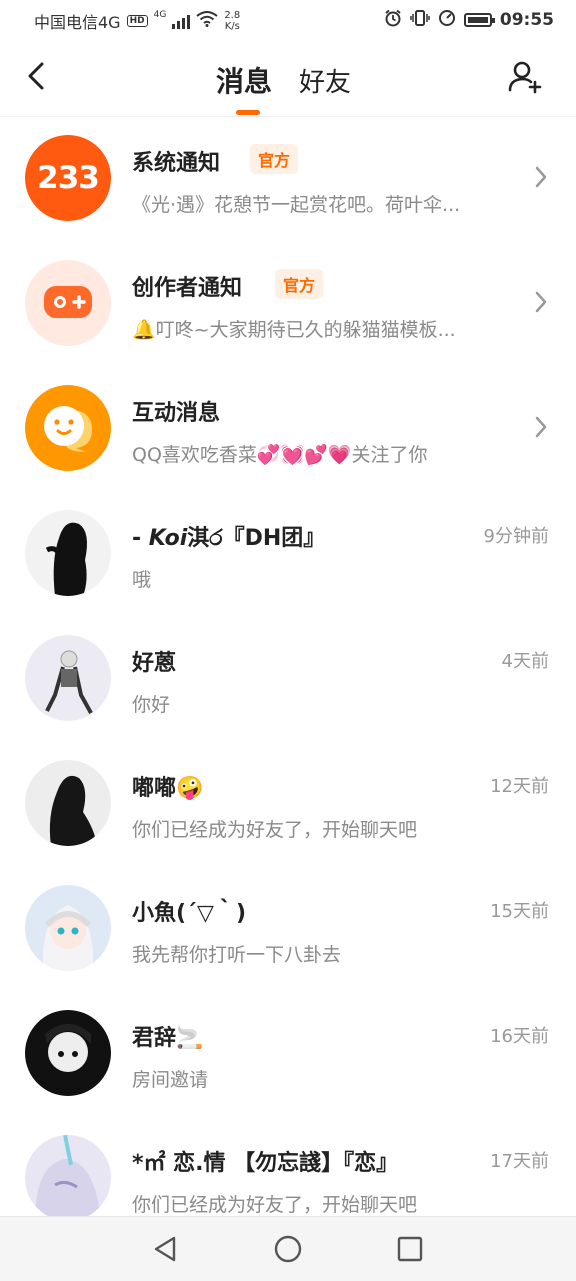 The image size is (576, 1281). What do you see at coordinates (168, 1038) in the screenshot?
I see `conversation-name: 君辞🚬` at bounding box center [168, 1038].